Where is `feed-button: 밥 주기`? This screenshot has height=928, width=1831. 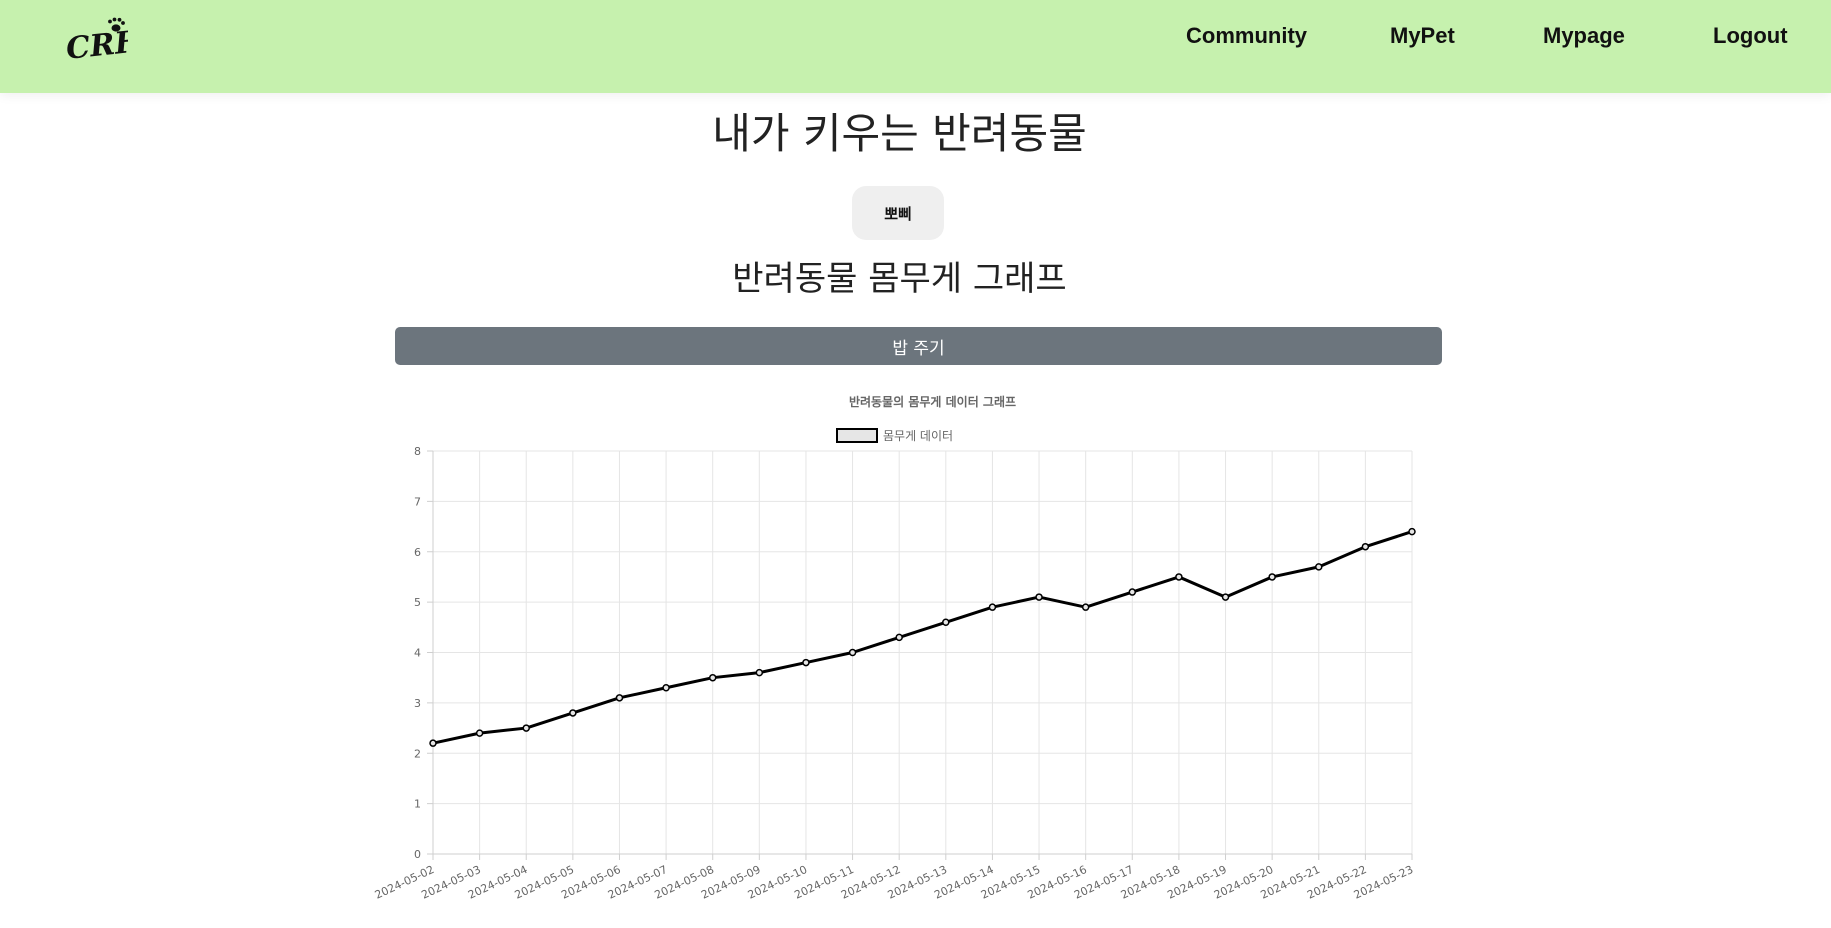 feed-button: 밥 주기 is located at coordinates (918, 346).